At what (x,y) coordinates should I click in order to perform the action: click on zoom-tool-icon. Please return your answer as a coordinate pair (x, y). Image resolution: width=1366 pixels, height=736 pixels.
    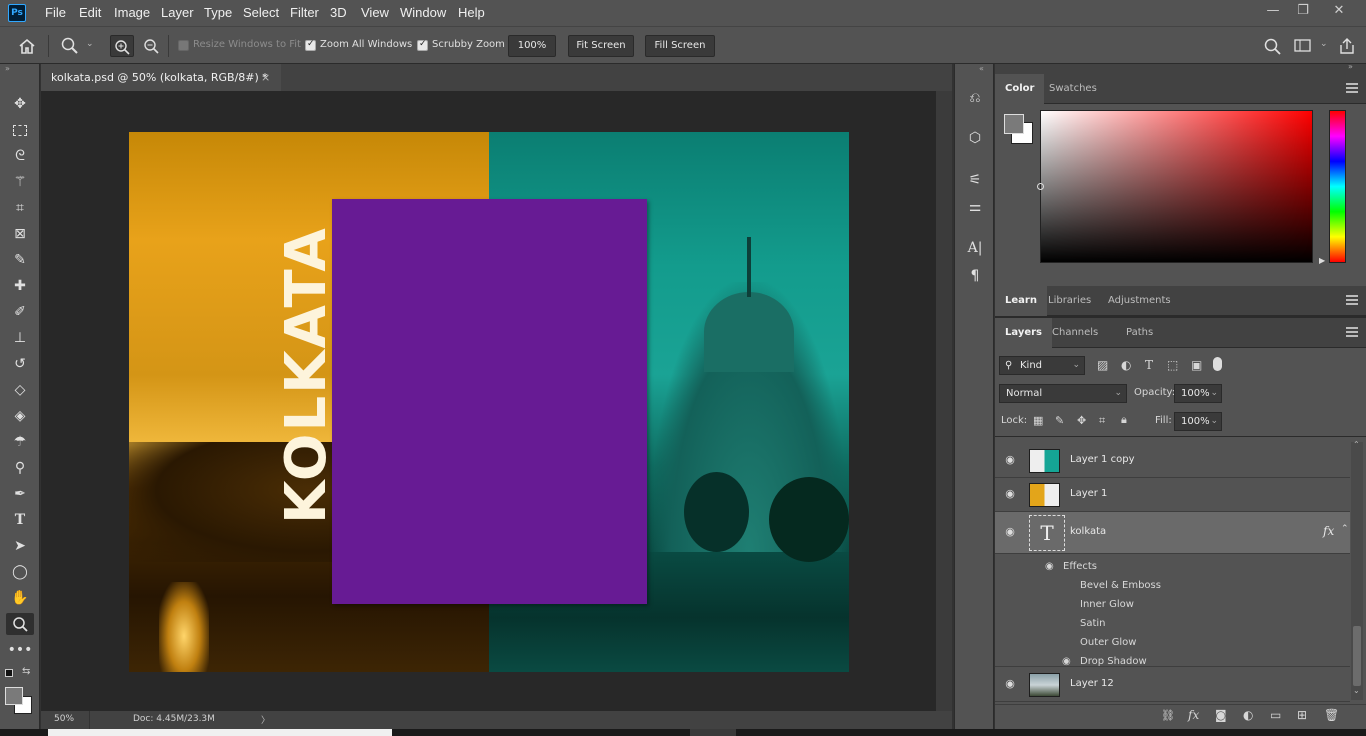
    Looking at the image, I should click on (20, 624).